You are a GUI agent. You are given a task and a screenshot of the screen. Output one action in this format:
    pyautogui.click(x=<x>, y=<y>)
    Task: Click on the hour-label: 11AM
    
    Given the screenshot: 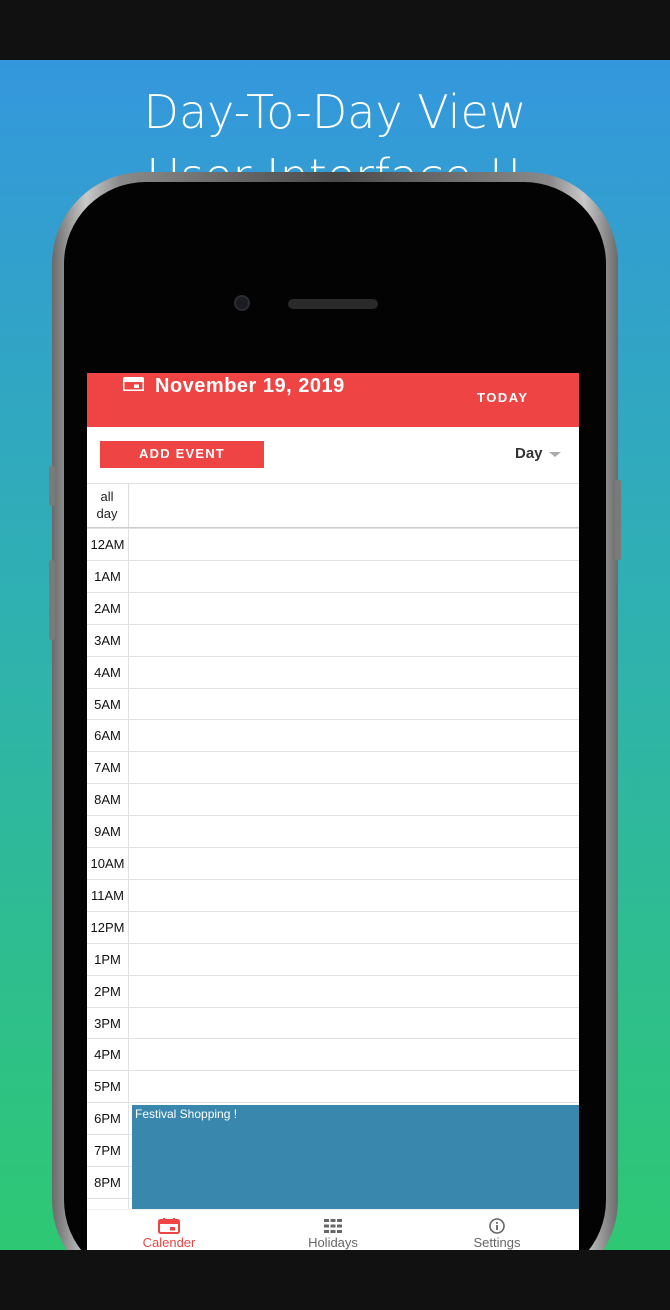 What is the action you would take?
    pyautogui.click(x=107, y=895)
    